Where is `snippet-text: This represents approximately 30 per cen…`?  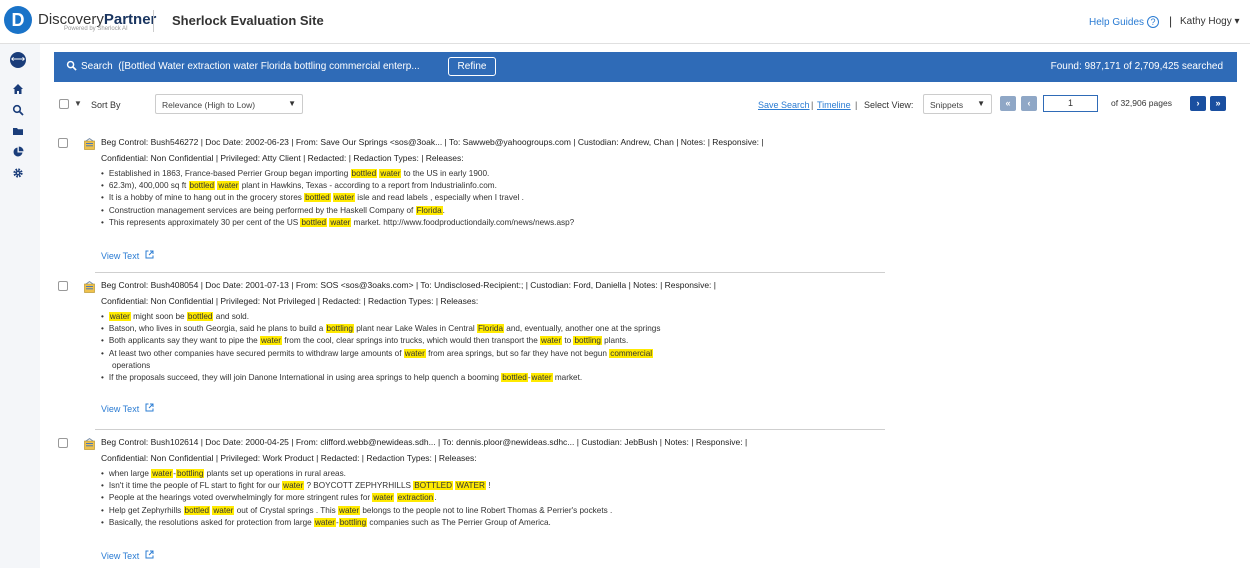 snippet-text: This represents approximately 30 per cen… is located at coordinates (204, 222).